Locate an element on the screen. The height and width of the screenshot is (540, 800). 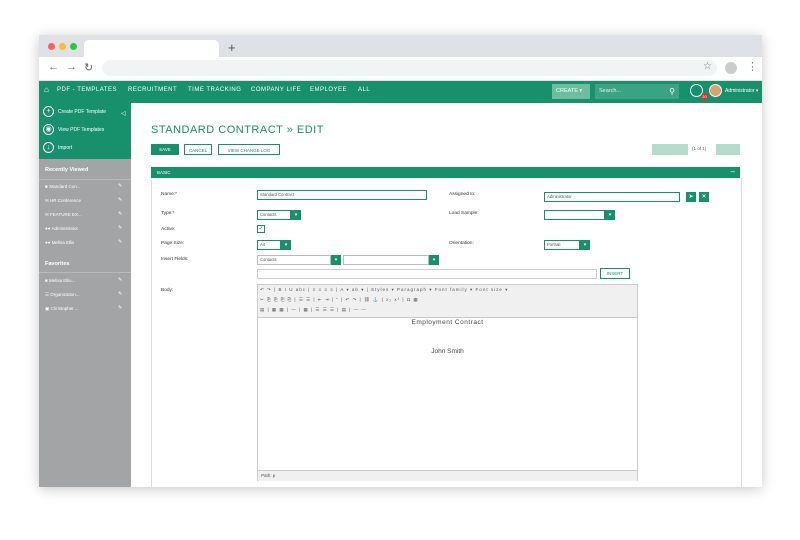
pagination-status: (1 of 1) is located at coordinates (699, 148).